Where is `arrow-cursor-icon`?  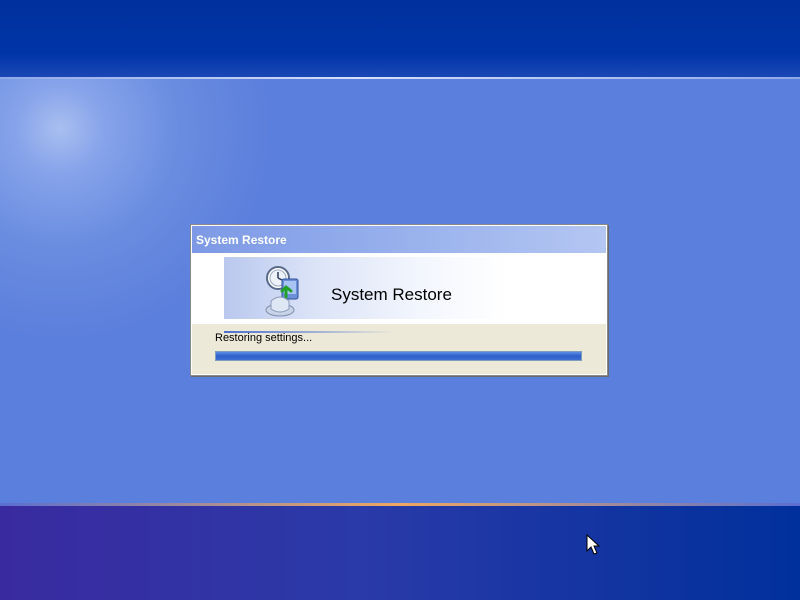
arrow-cursor-icon is located at coordinates (593, 544).